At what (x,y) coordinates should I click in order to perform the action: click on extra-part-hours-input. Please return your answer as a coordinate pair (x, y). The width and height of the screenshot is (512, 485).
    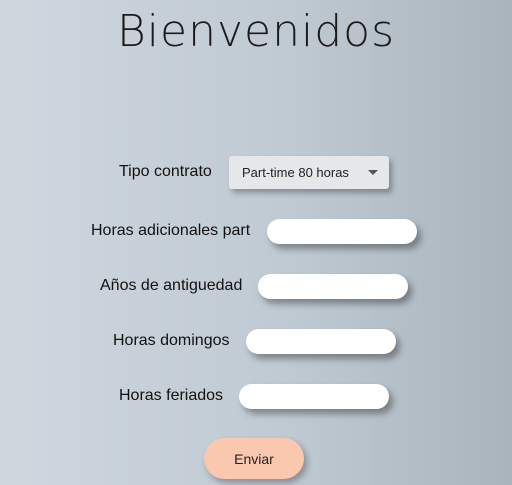
    Looking at the image, I should click on (342, 231).